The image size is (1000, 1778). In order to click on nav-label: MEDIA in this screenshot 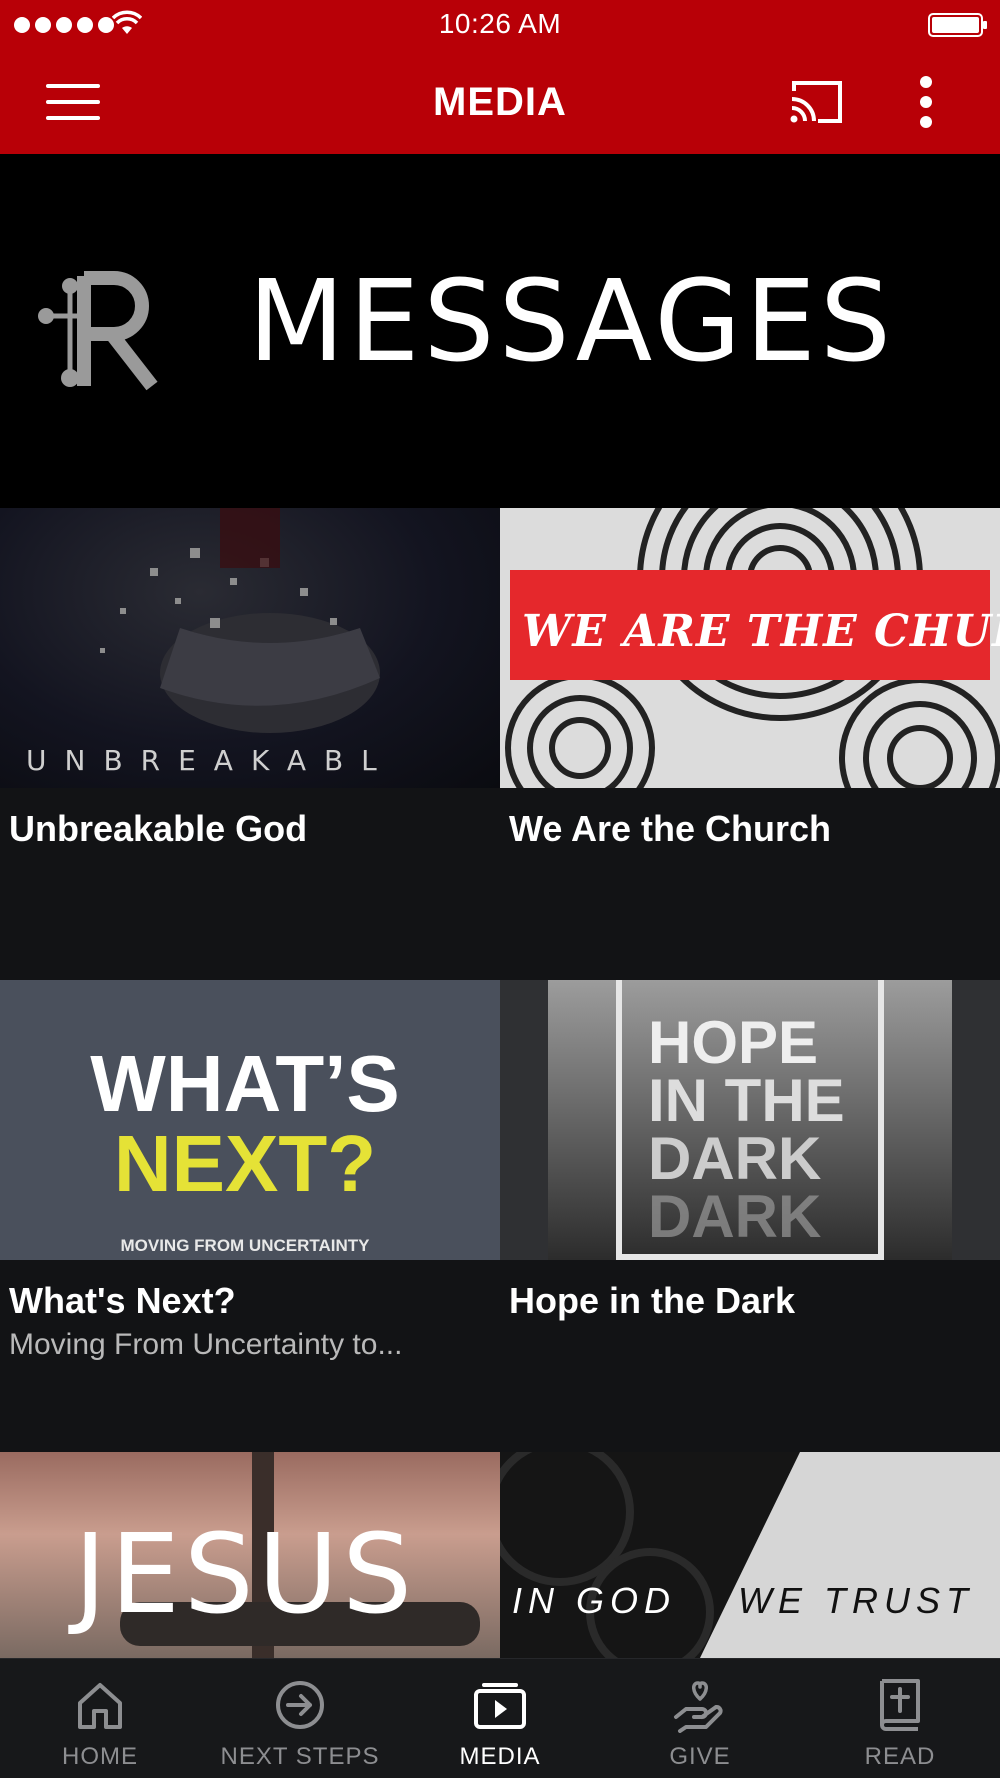, I will do `click(500, 1756)`.